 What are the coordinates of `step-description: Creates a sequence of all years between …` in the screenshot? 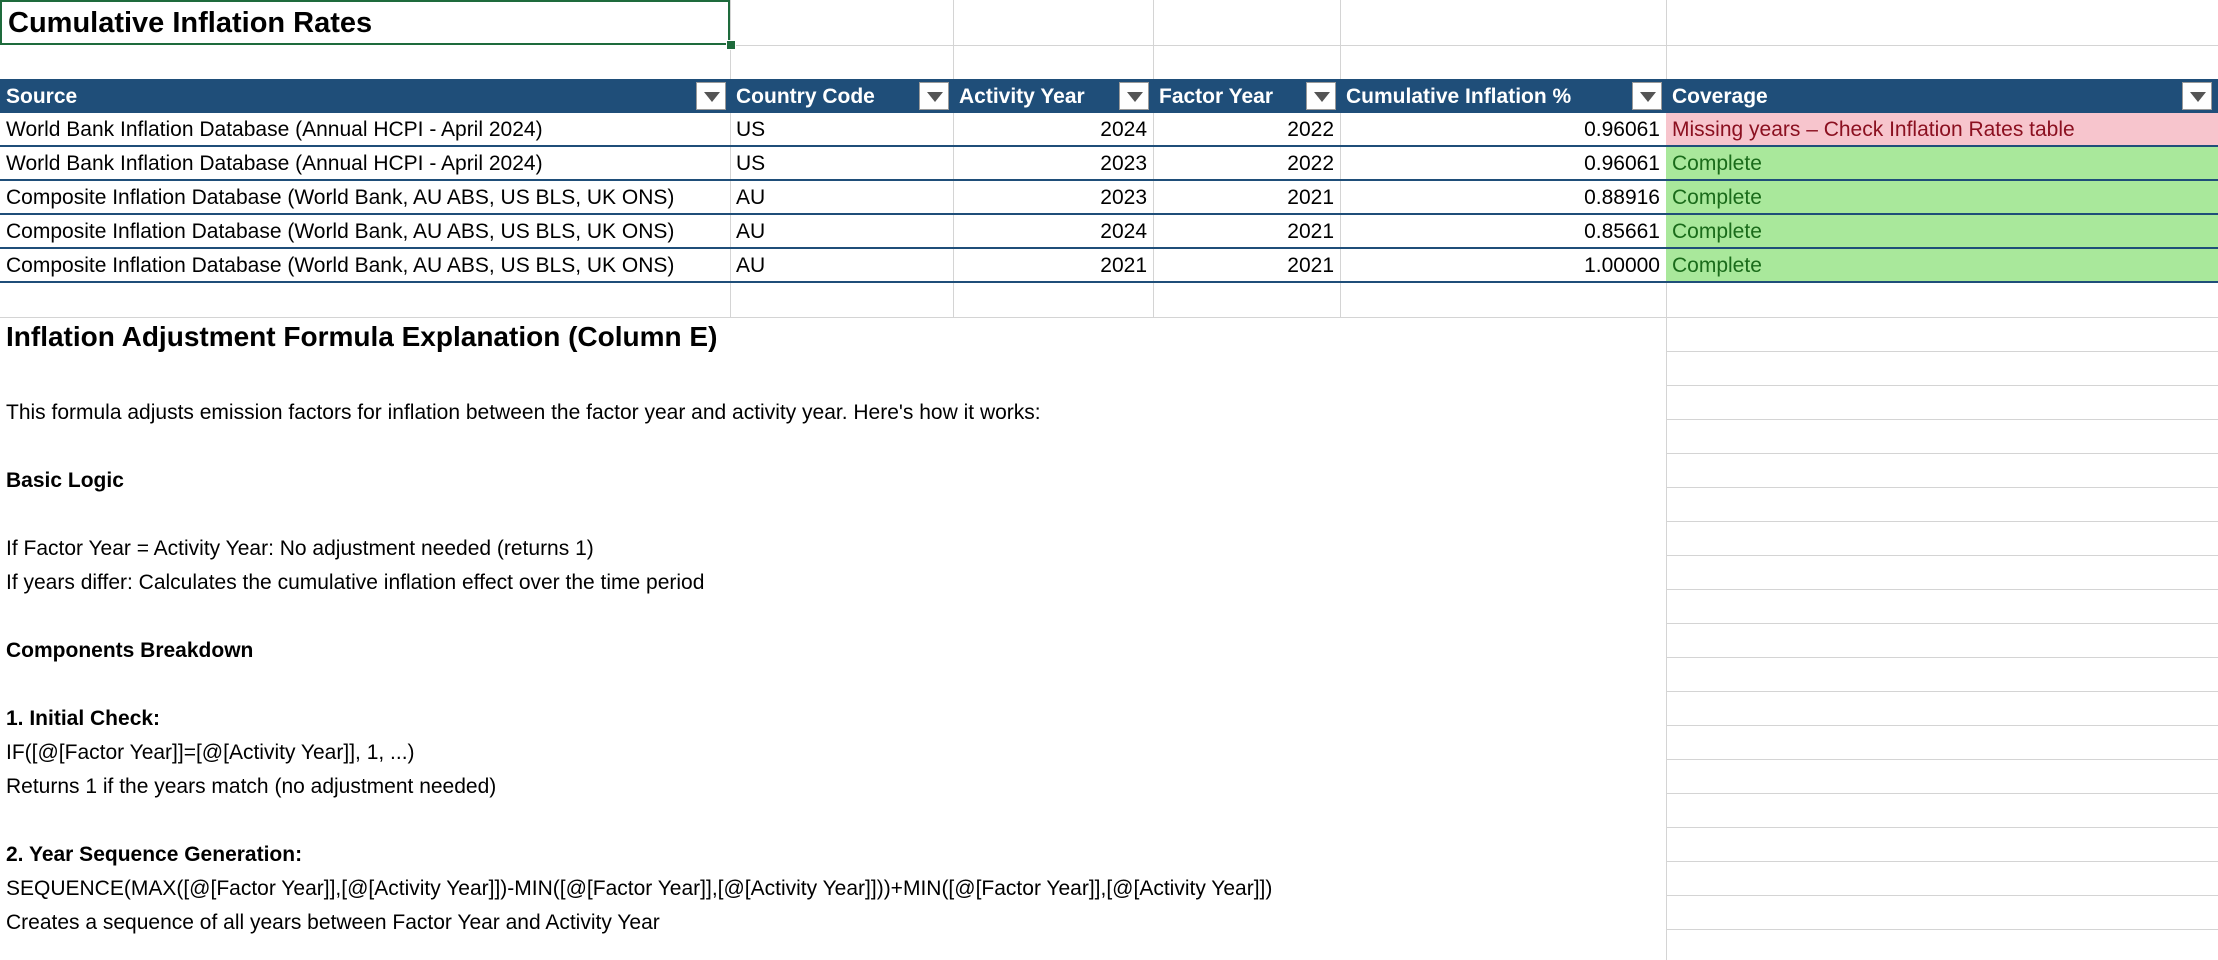 It's located at (333, 922).